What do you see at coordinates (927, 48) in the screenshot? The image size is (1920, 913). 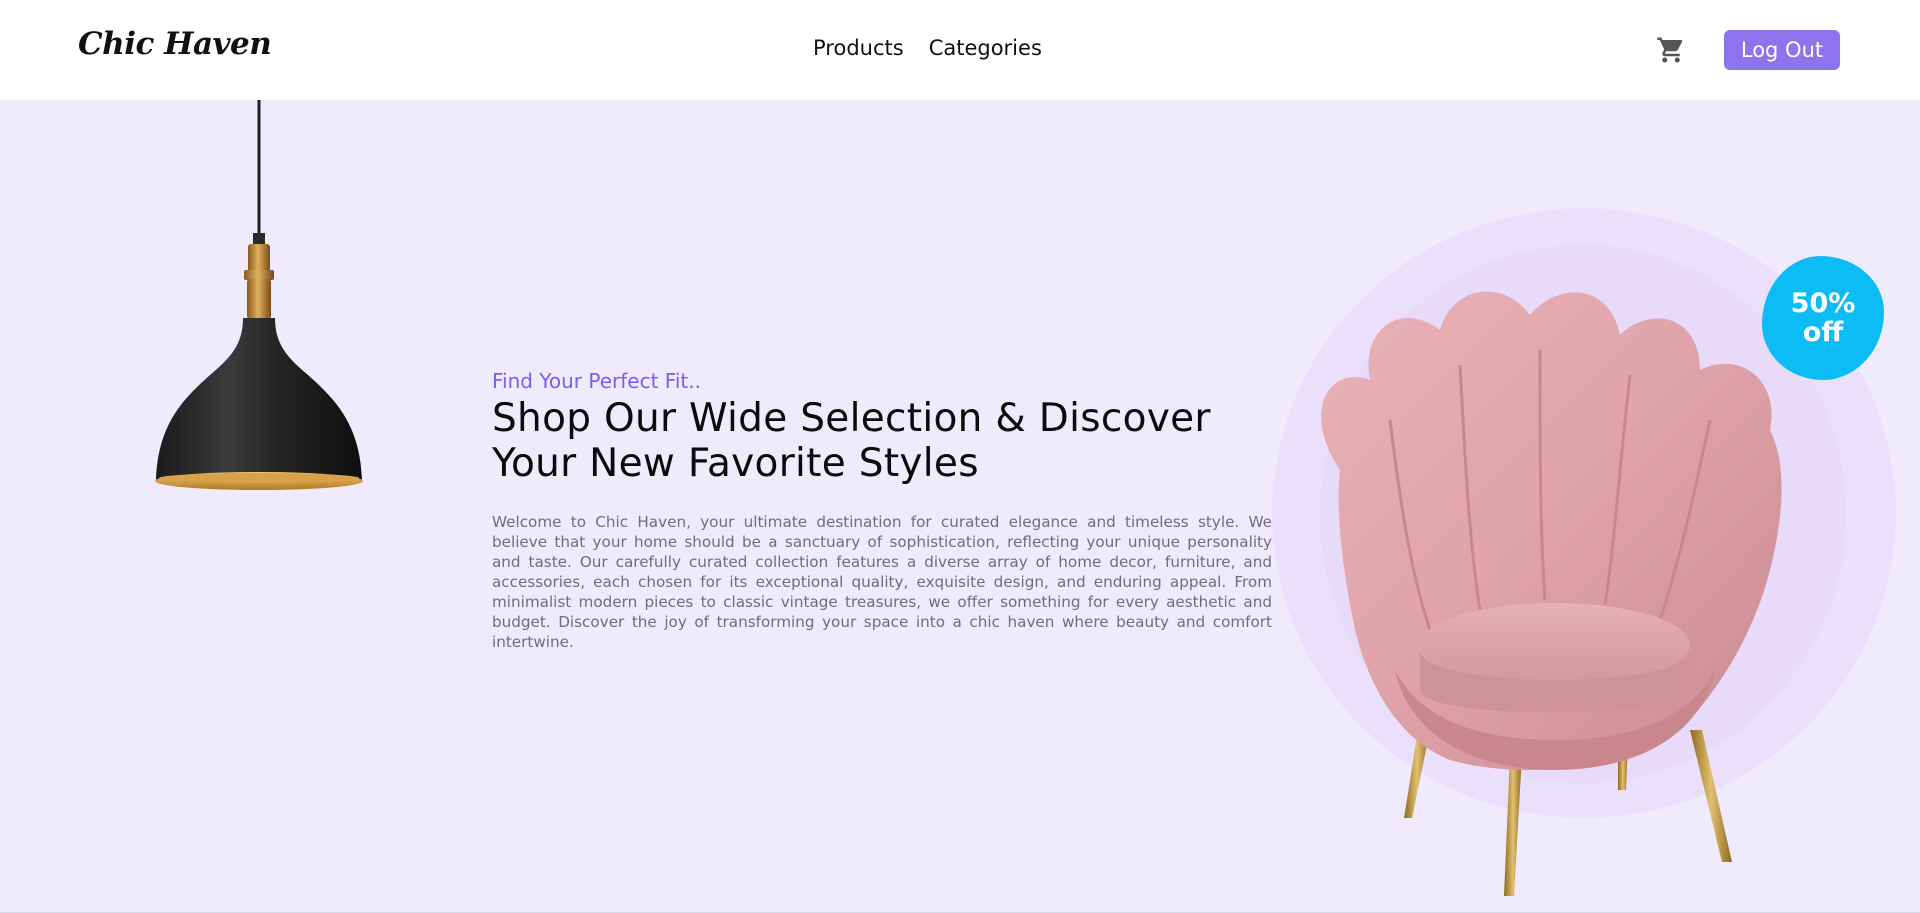 I see `main-nav: Products Categories` at bounding box center [927, 48].